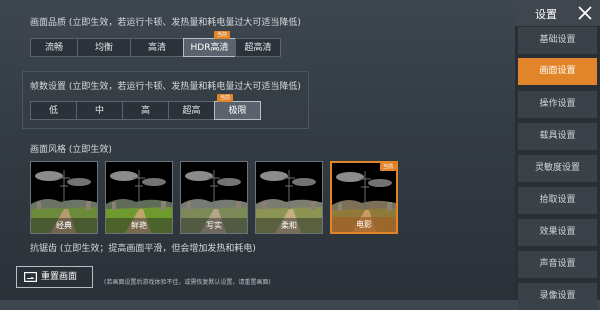  I want to click on close-button, so click(585, 13).